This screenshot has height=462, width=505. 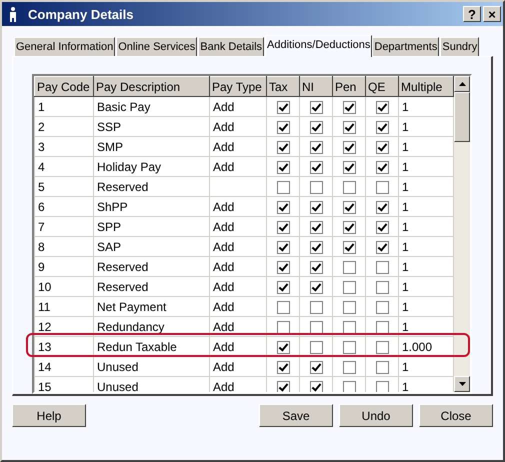 What do you see at coordinates (349, 86) in the screenshot?
I see `column-header: Pen` at bounding box center [349, 86].